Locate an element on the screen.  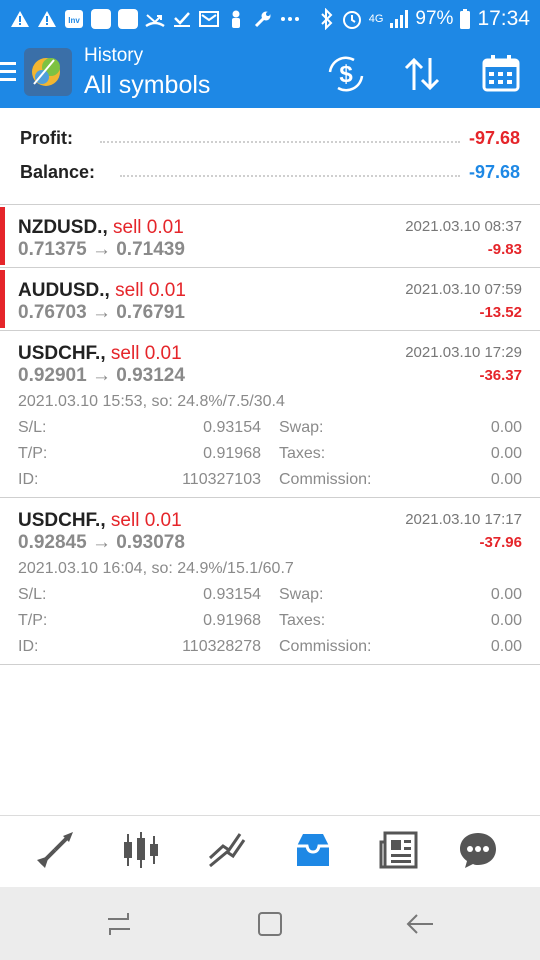
balance-row: Balance: -97.68 is located at coordinates (270, 175).